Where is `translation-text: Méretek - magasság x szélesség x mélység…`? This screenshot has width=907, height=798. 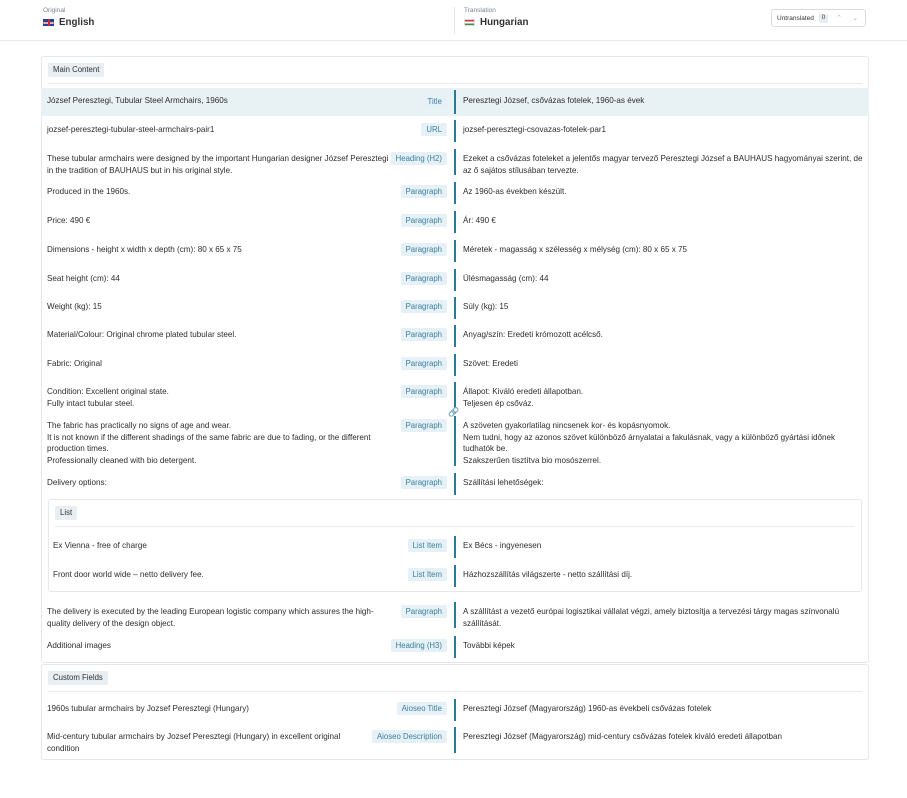 translation-text: Méretek - magasság x szélesség x mélység… is located at coordinates (663, 250).